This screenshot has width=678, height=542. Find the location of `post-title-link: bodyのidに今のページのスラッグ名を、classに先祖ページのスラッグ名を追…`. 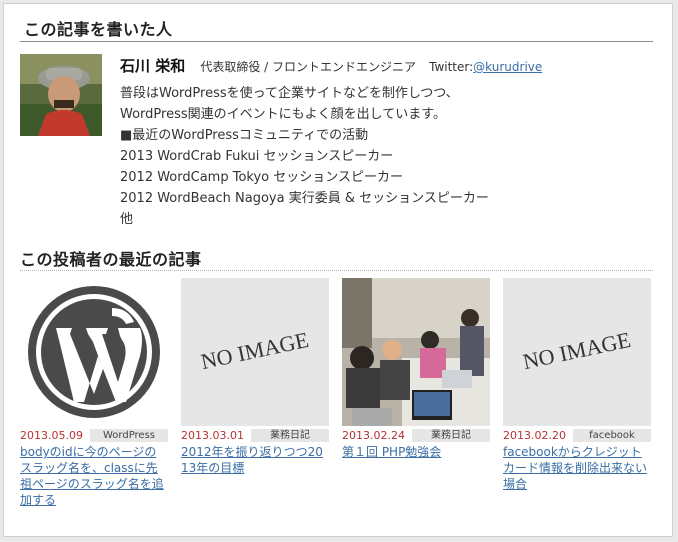

post-title-link: bodyのidに今のページのスラッグ名を、classに先祖ページのスラッグ名を追… is located at coordinates (94, 476).